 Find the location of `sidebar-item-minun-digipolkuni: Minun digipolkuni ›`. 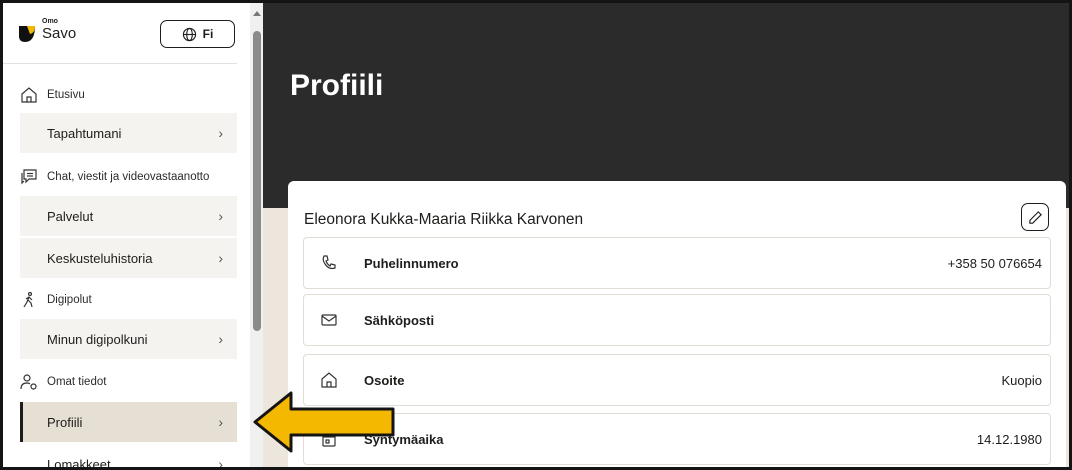

sidebar-item-minun-digipolkuni: Minun digipolkuni › is located at coordinates (128, 339).